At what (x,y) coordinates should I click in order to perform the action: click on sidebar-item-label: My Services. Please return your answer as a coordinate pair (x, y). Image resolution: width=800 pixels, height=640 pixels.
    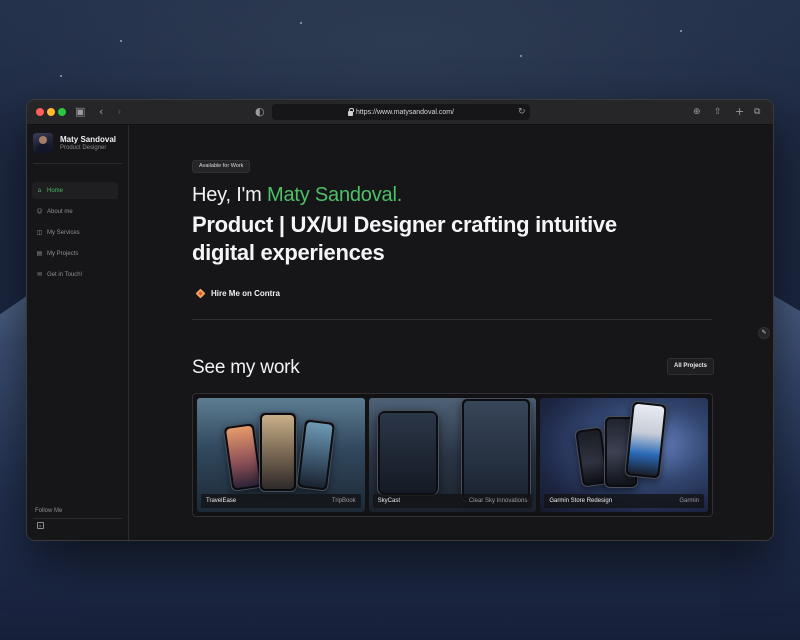
    Looking at the image, I should click on (63, 232).